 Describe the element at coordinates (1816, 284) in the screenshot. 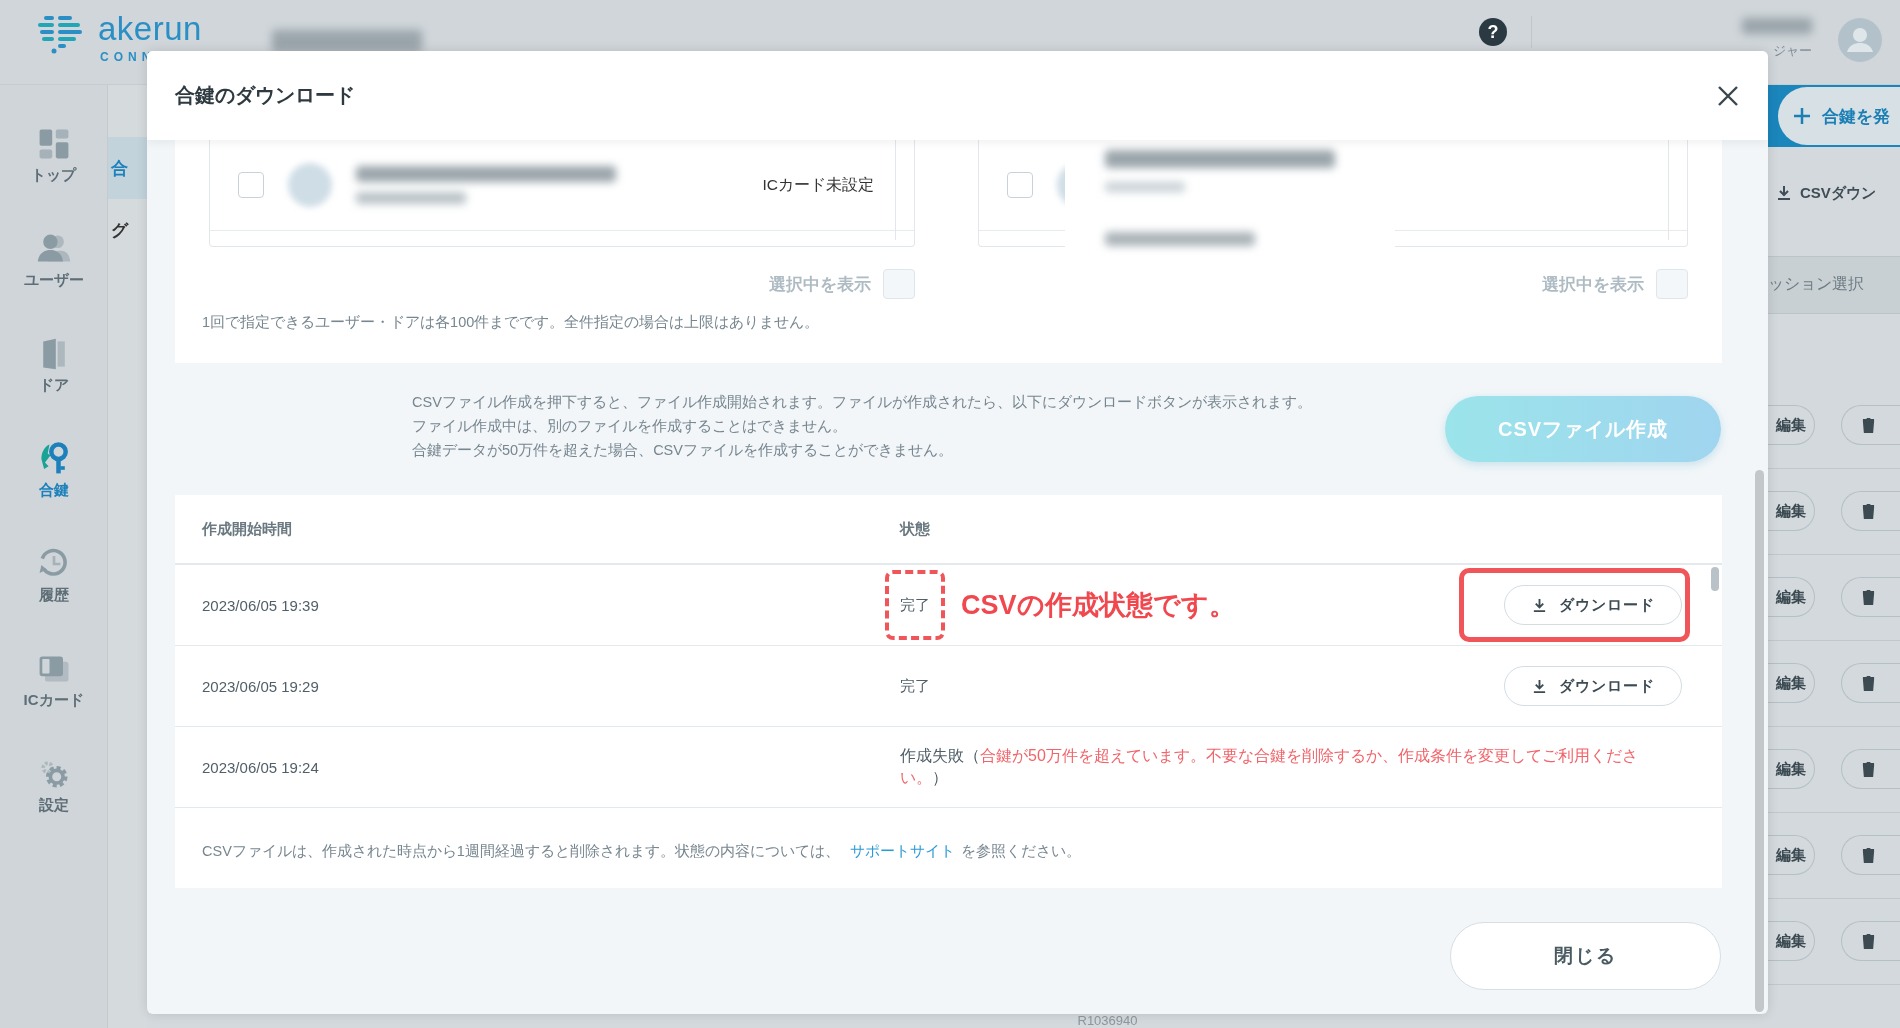

I see `filter-label: ッション選択` at that location.